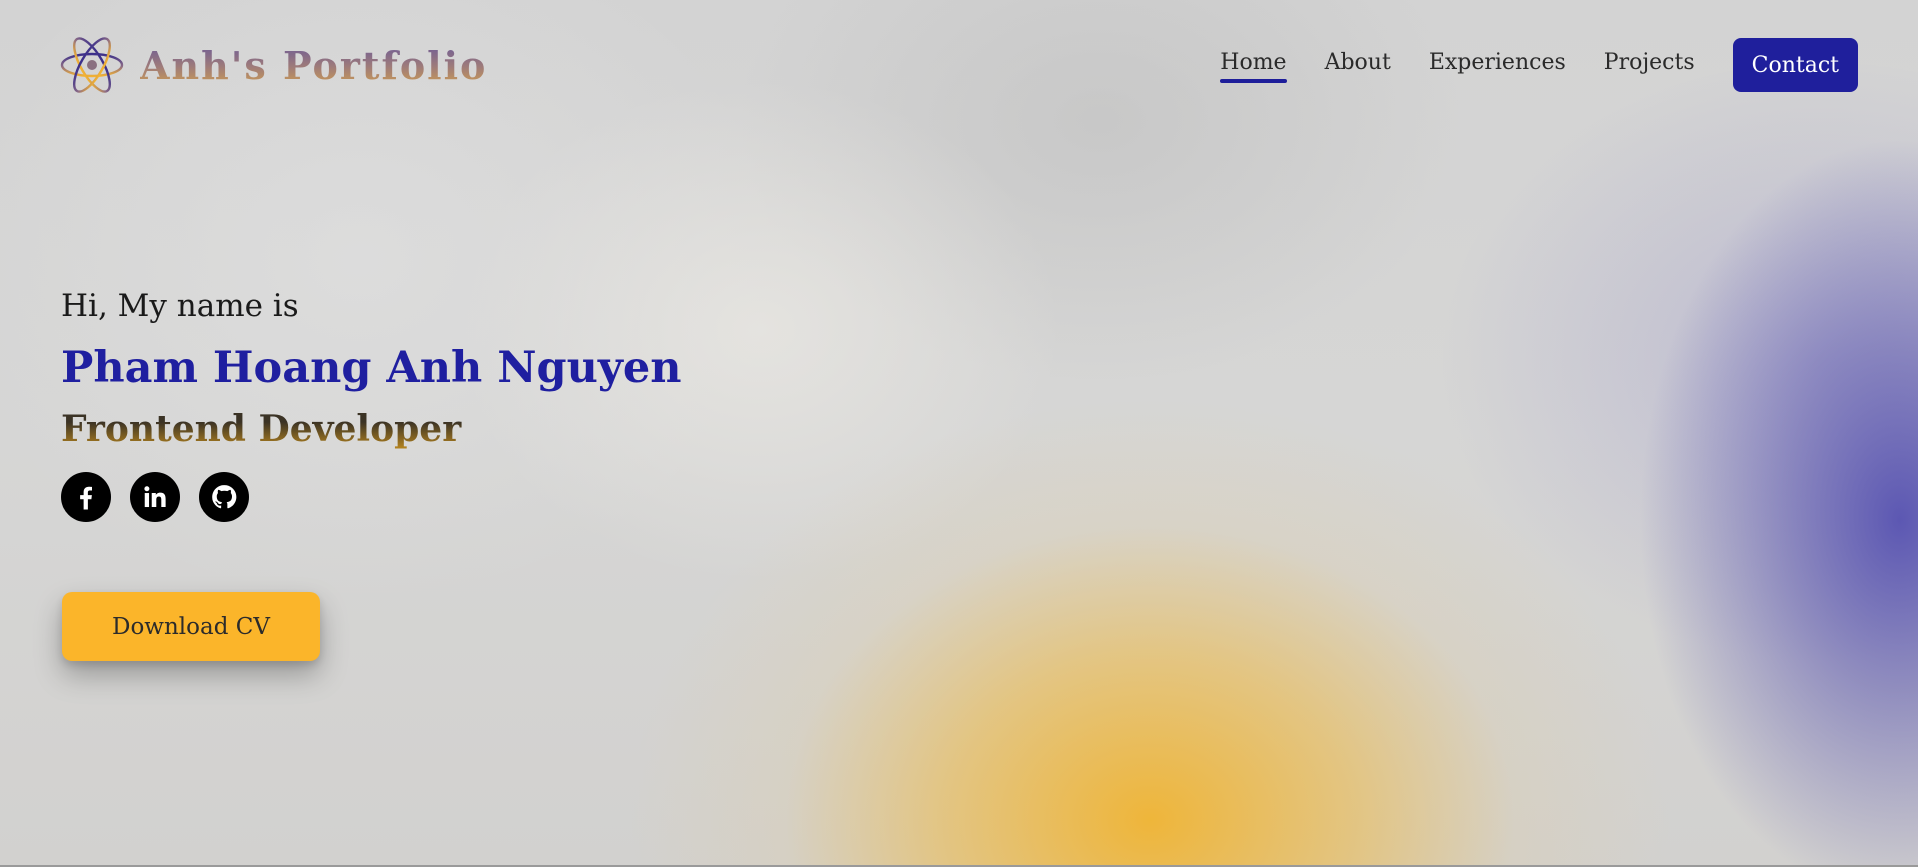 Image resolution: width=1918 pixels, height=867 pixels. I want to click on social-links, so click(371, 497).